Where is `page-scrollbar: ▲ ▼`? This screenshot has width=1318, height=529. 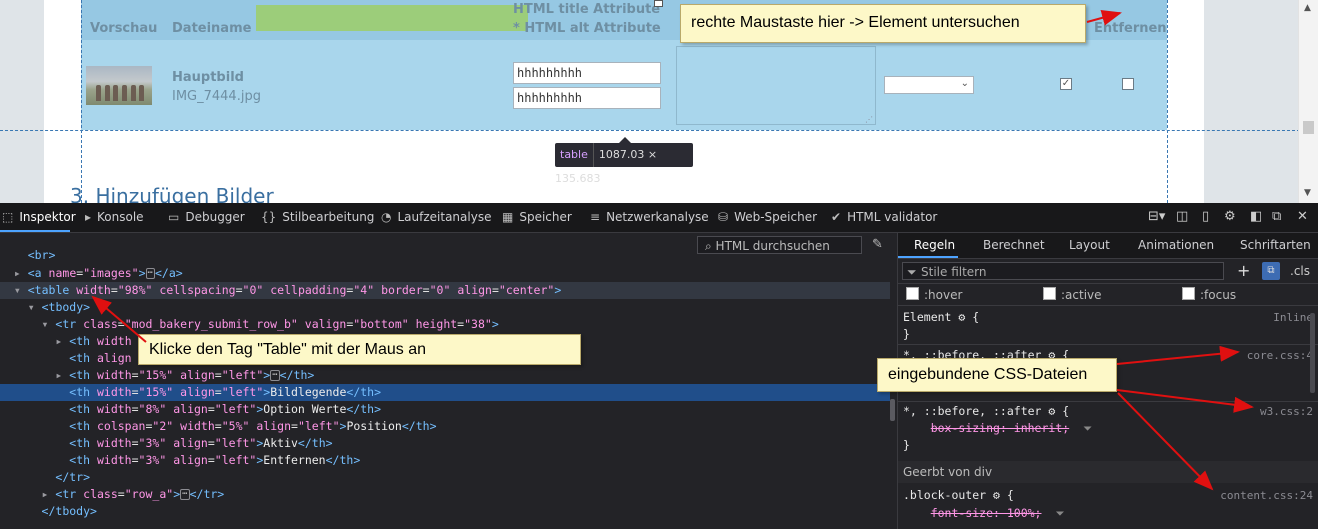 page-scrollbar: ▲ ▼ is located at coordinates (1308, 101).